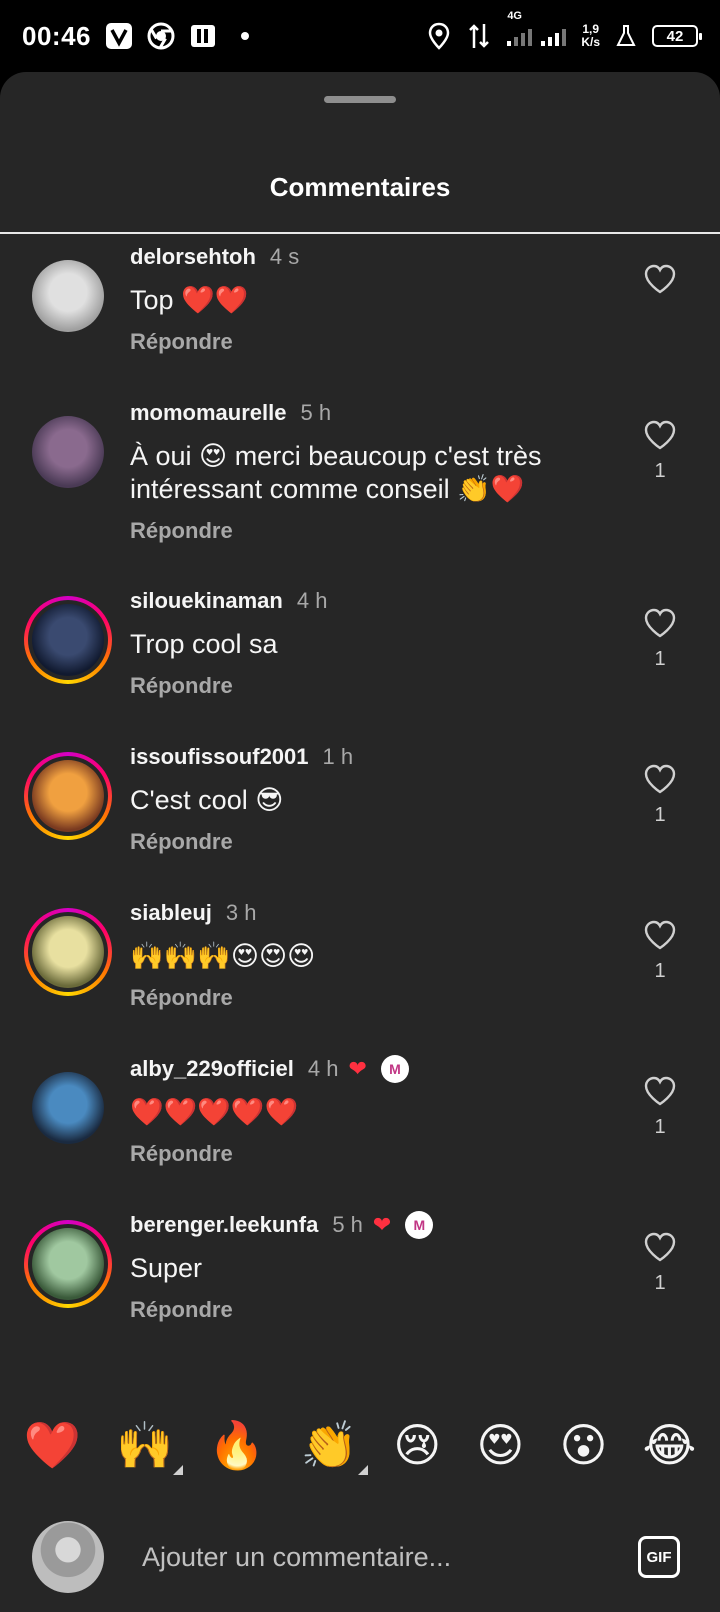 The height and width of the screenshot is (1612, 720). I want to click on pay-app-icon, so click(203, 36).